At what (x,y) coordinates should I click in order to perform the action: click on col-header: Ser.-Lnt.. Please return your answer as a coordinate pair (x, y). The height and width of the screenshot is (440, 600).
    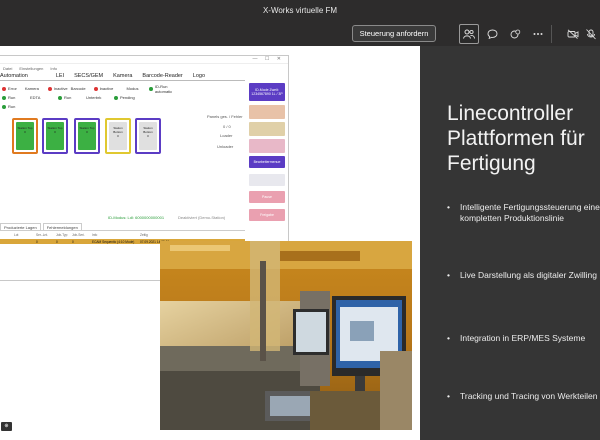
    Looking at the image, I should click on (42, 235).